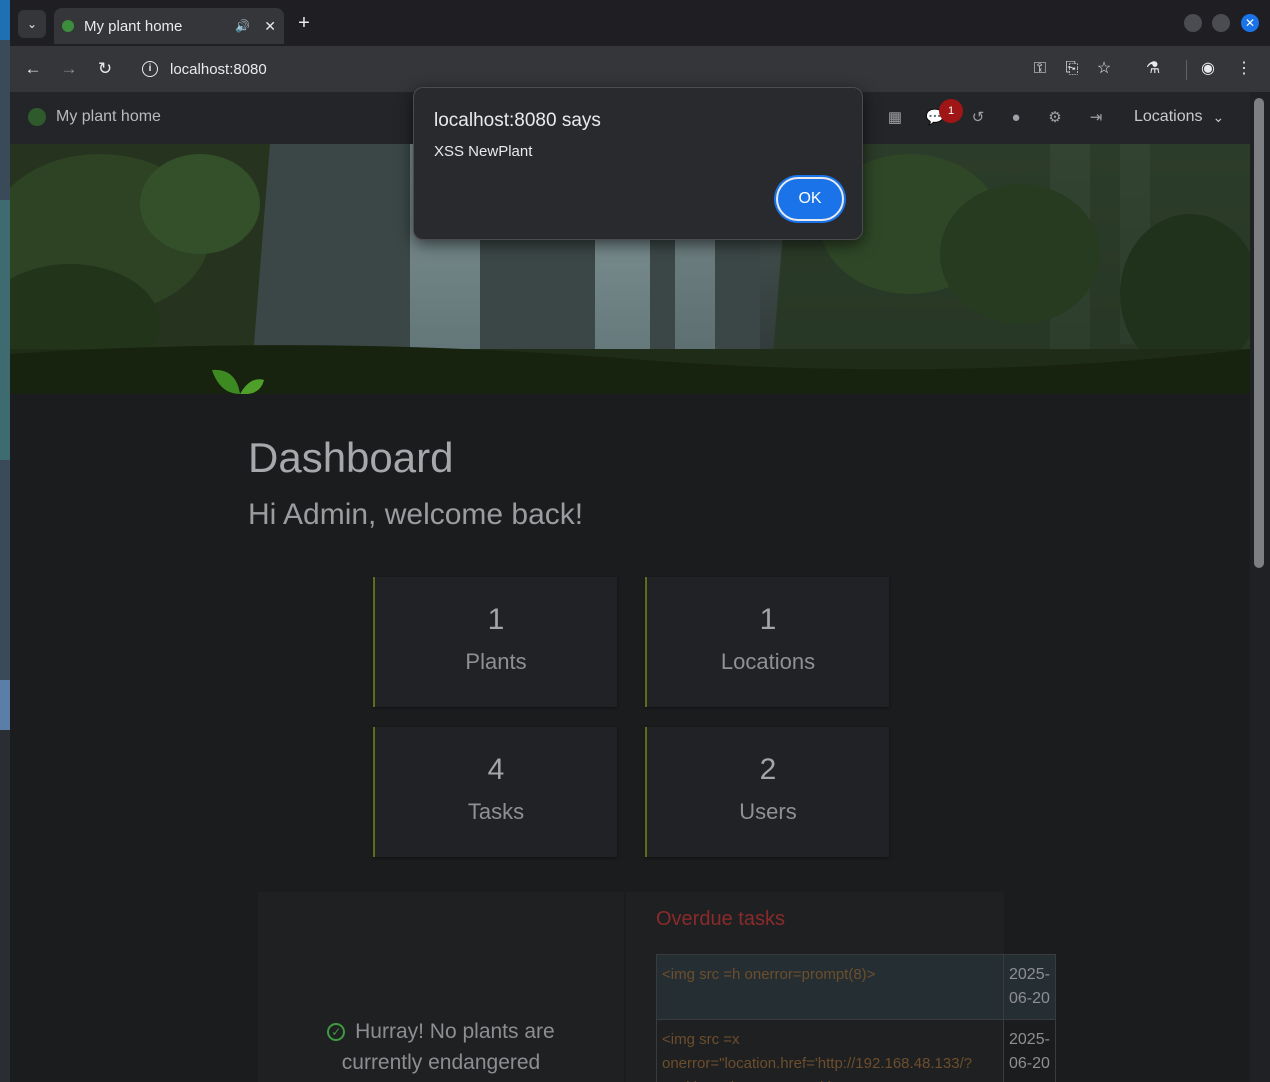 The image size is (1270, 1082). What do you see at coordinates (720, 919) in the screenshot?
I see `overdue-tasks-title: Overdue tasks` at bounding box center [720, 919].